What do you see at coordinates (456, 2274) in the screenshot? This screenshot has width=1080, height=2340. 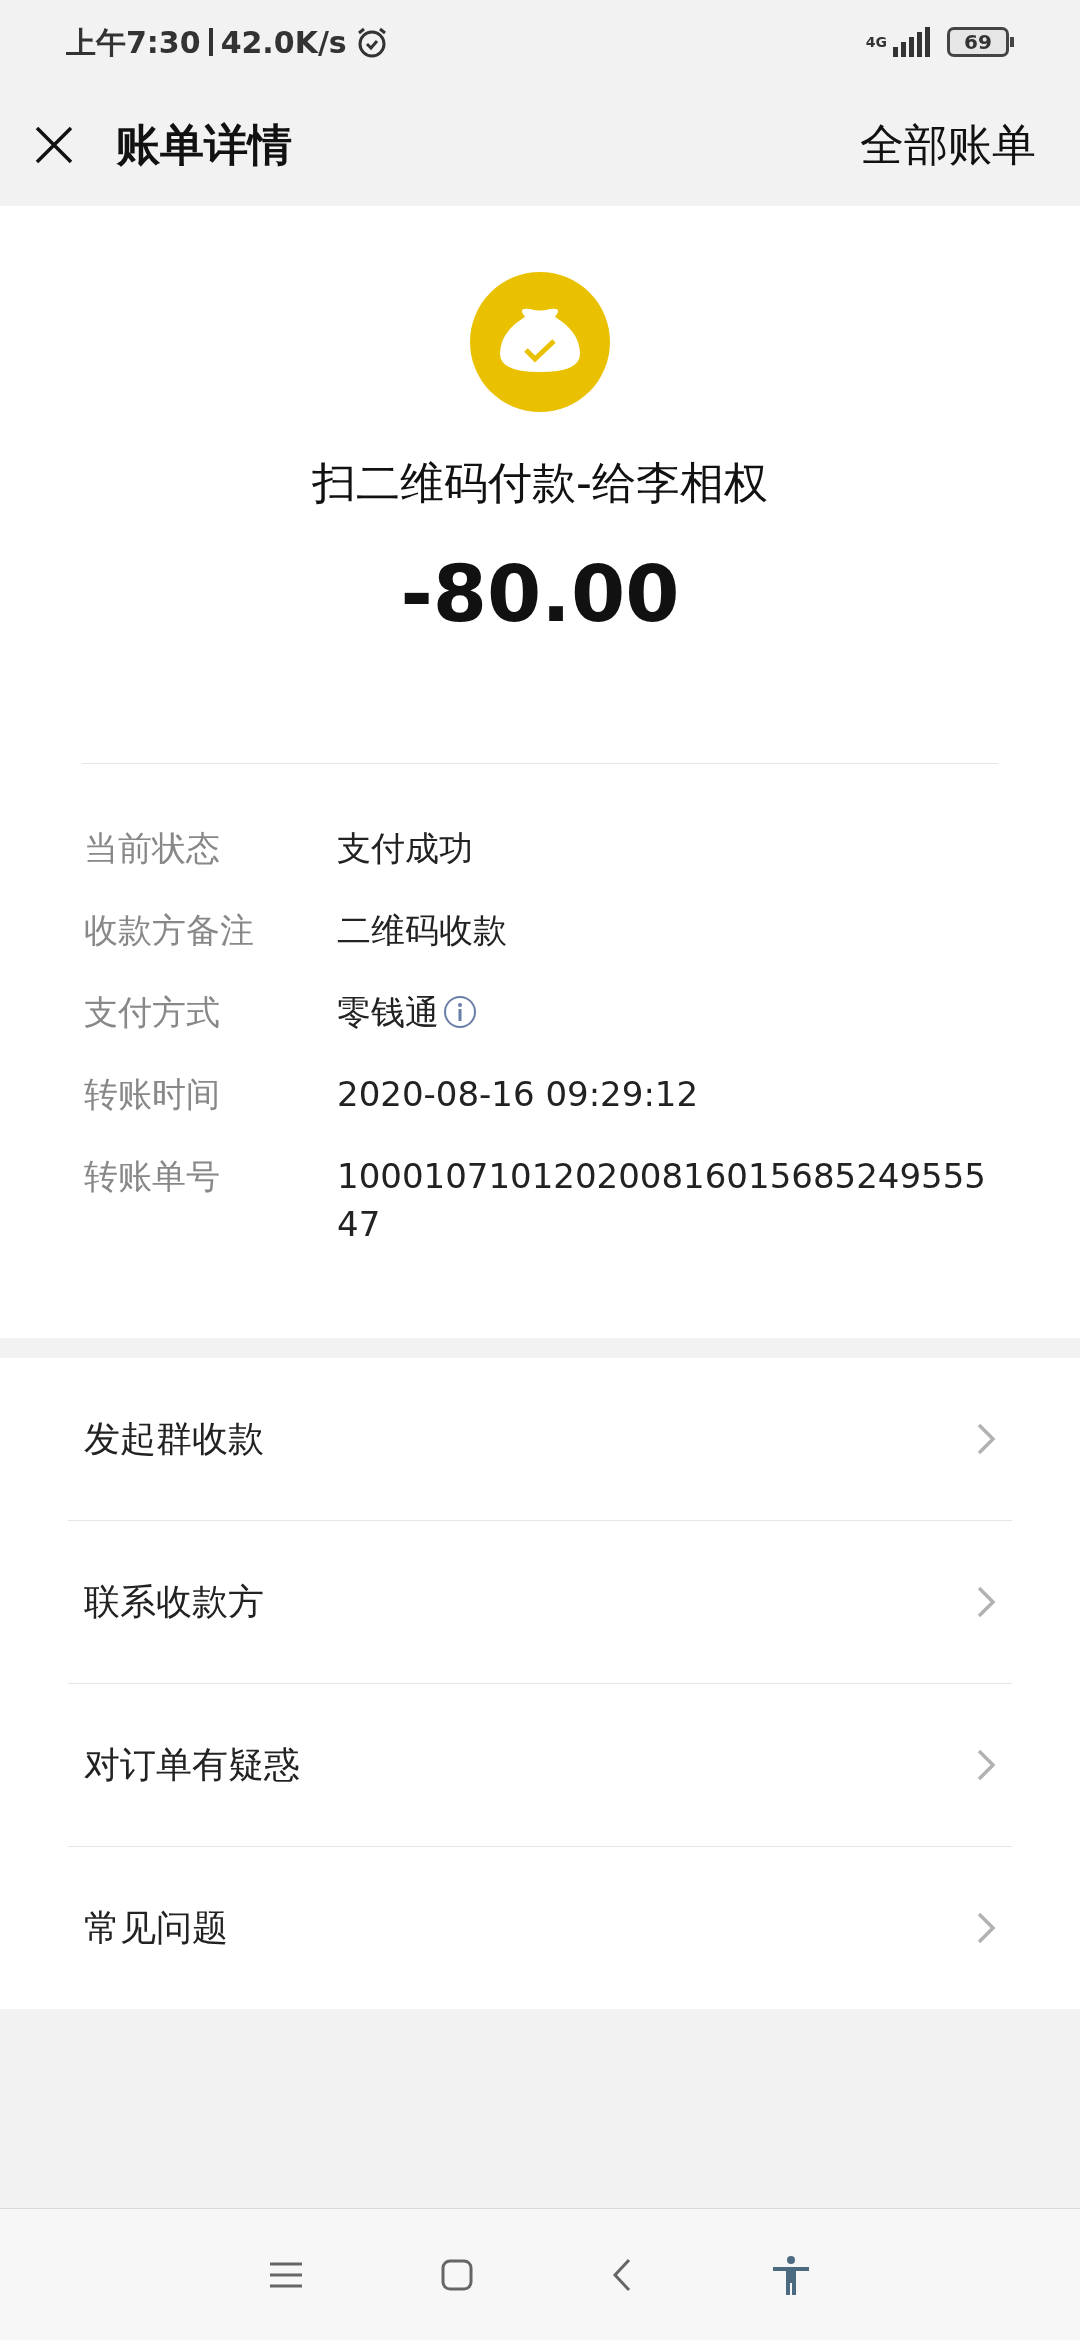 I see `home-icon` at bounding box center [456, 2274].